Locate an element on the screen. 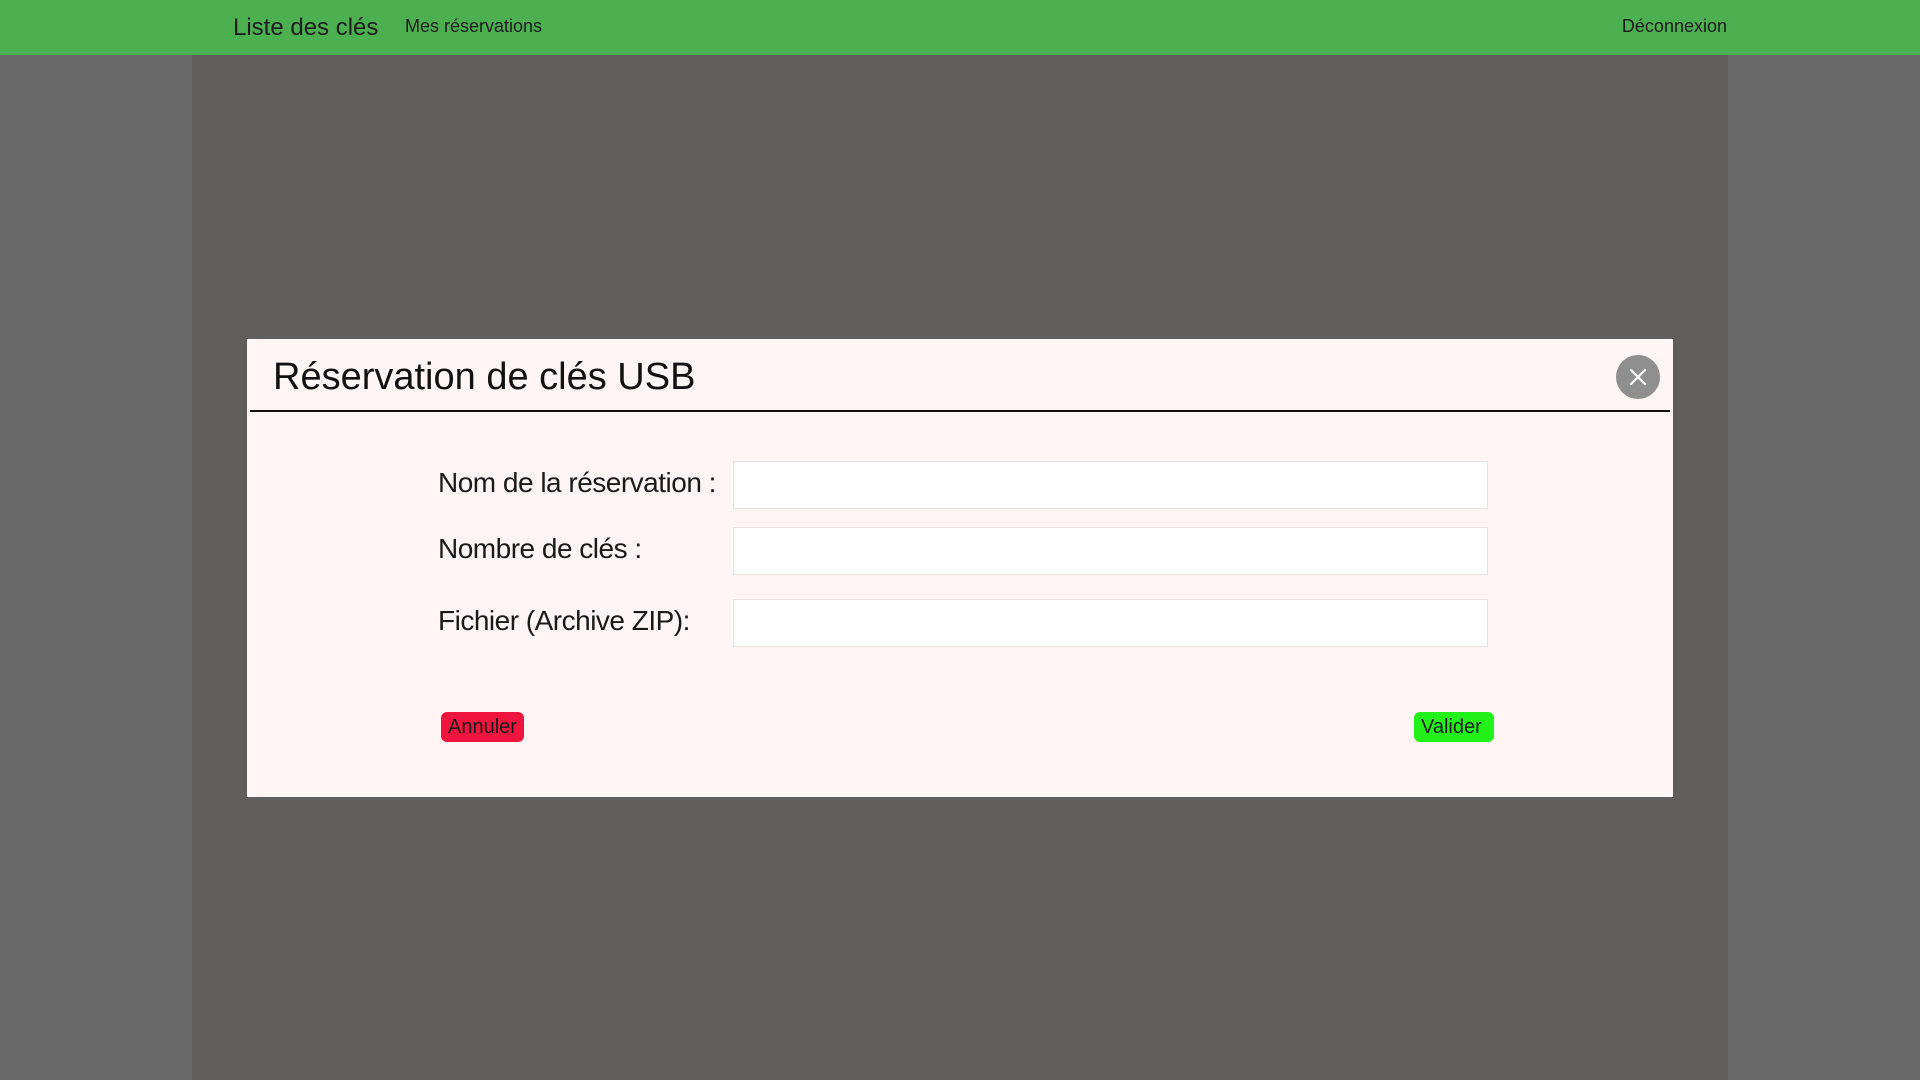 This screenshot has height=1080, width=1920. key-count-input is located at coordinates (1110, 551).